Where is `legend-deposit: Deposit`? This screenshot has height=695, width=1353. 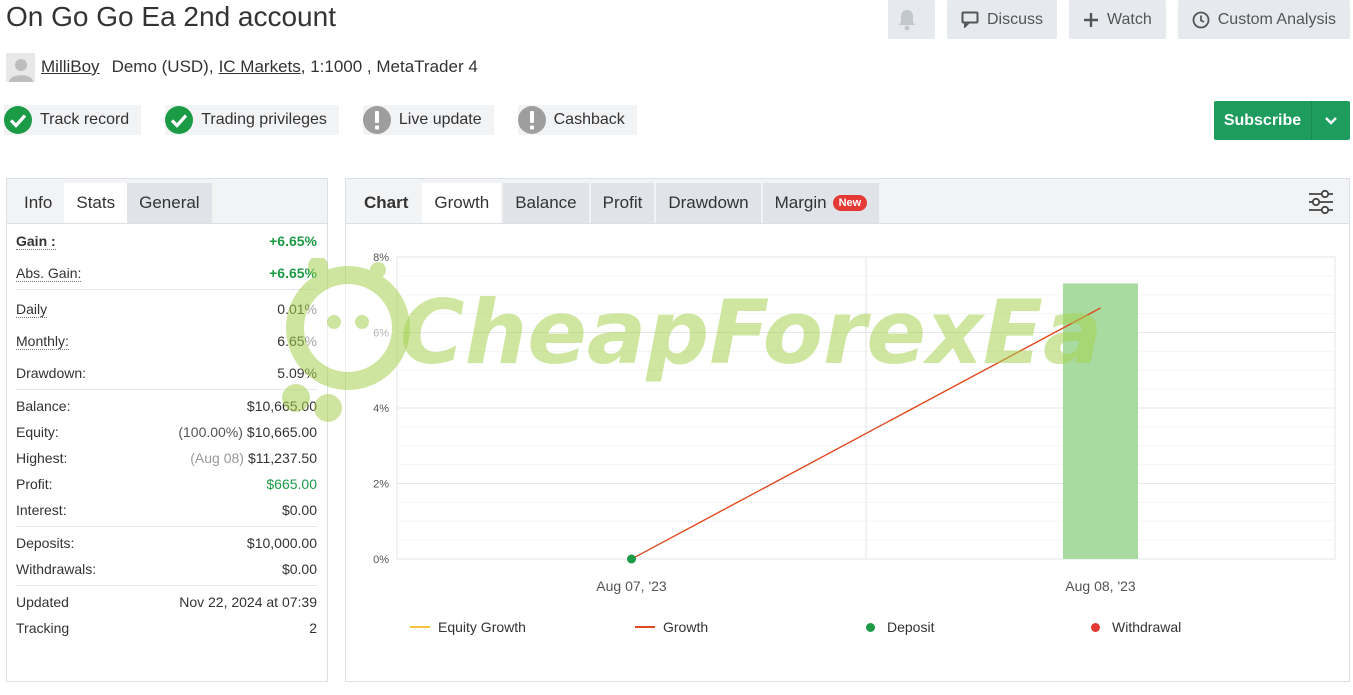
legend-deposit: Deposit is located at coordinates (900, 627).